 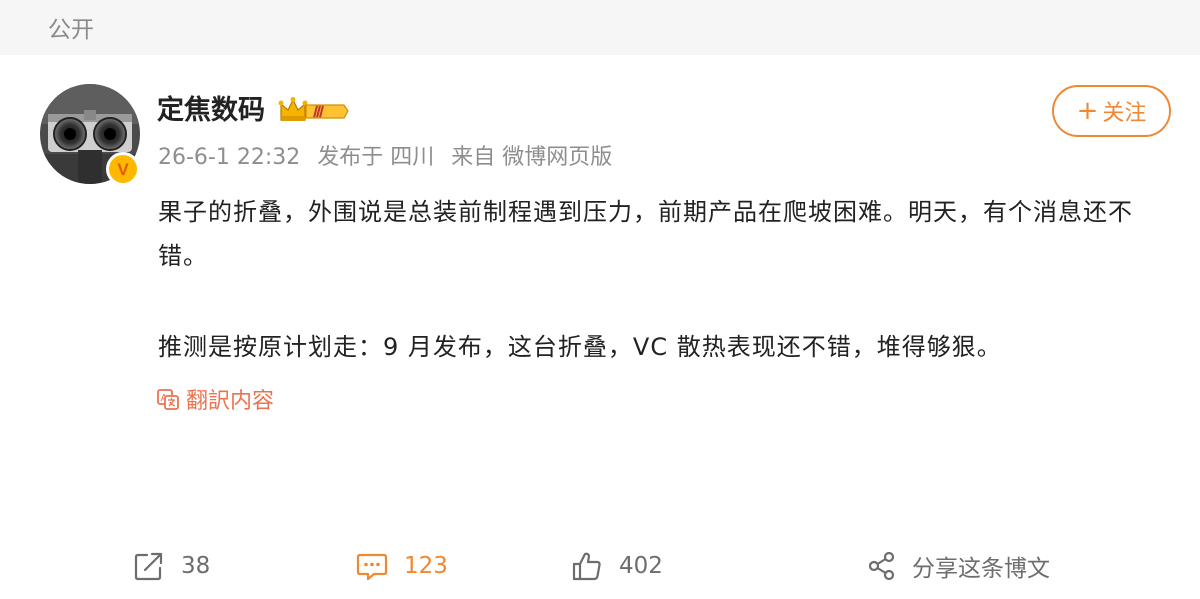 I want to click on repost-button: 38, so click(x=171, y=566).